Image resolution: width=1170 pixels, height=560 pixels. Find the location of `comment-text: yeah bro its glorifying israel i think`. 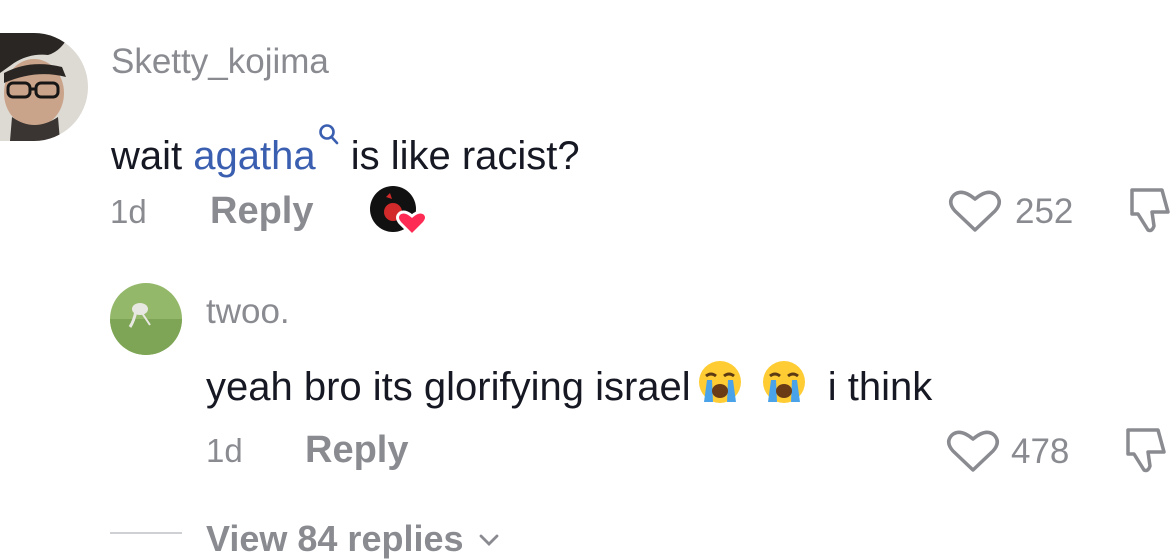

comment-text: yeah bro its glorifying israel i think is located at coordinates (569, 387).